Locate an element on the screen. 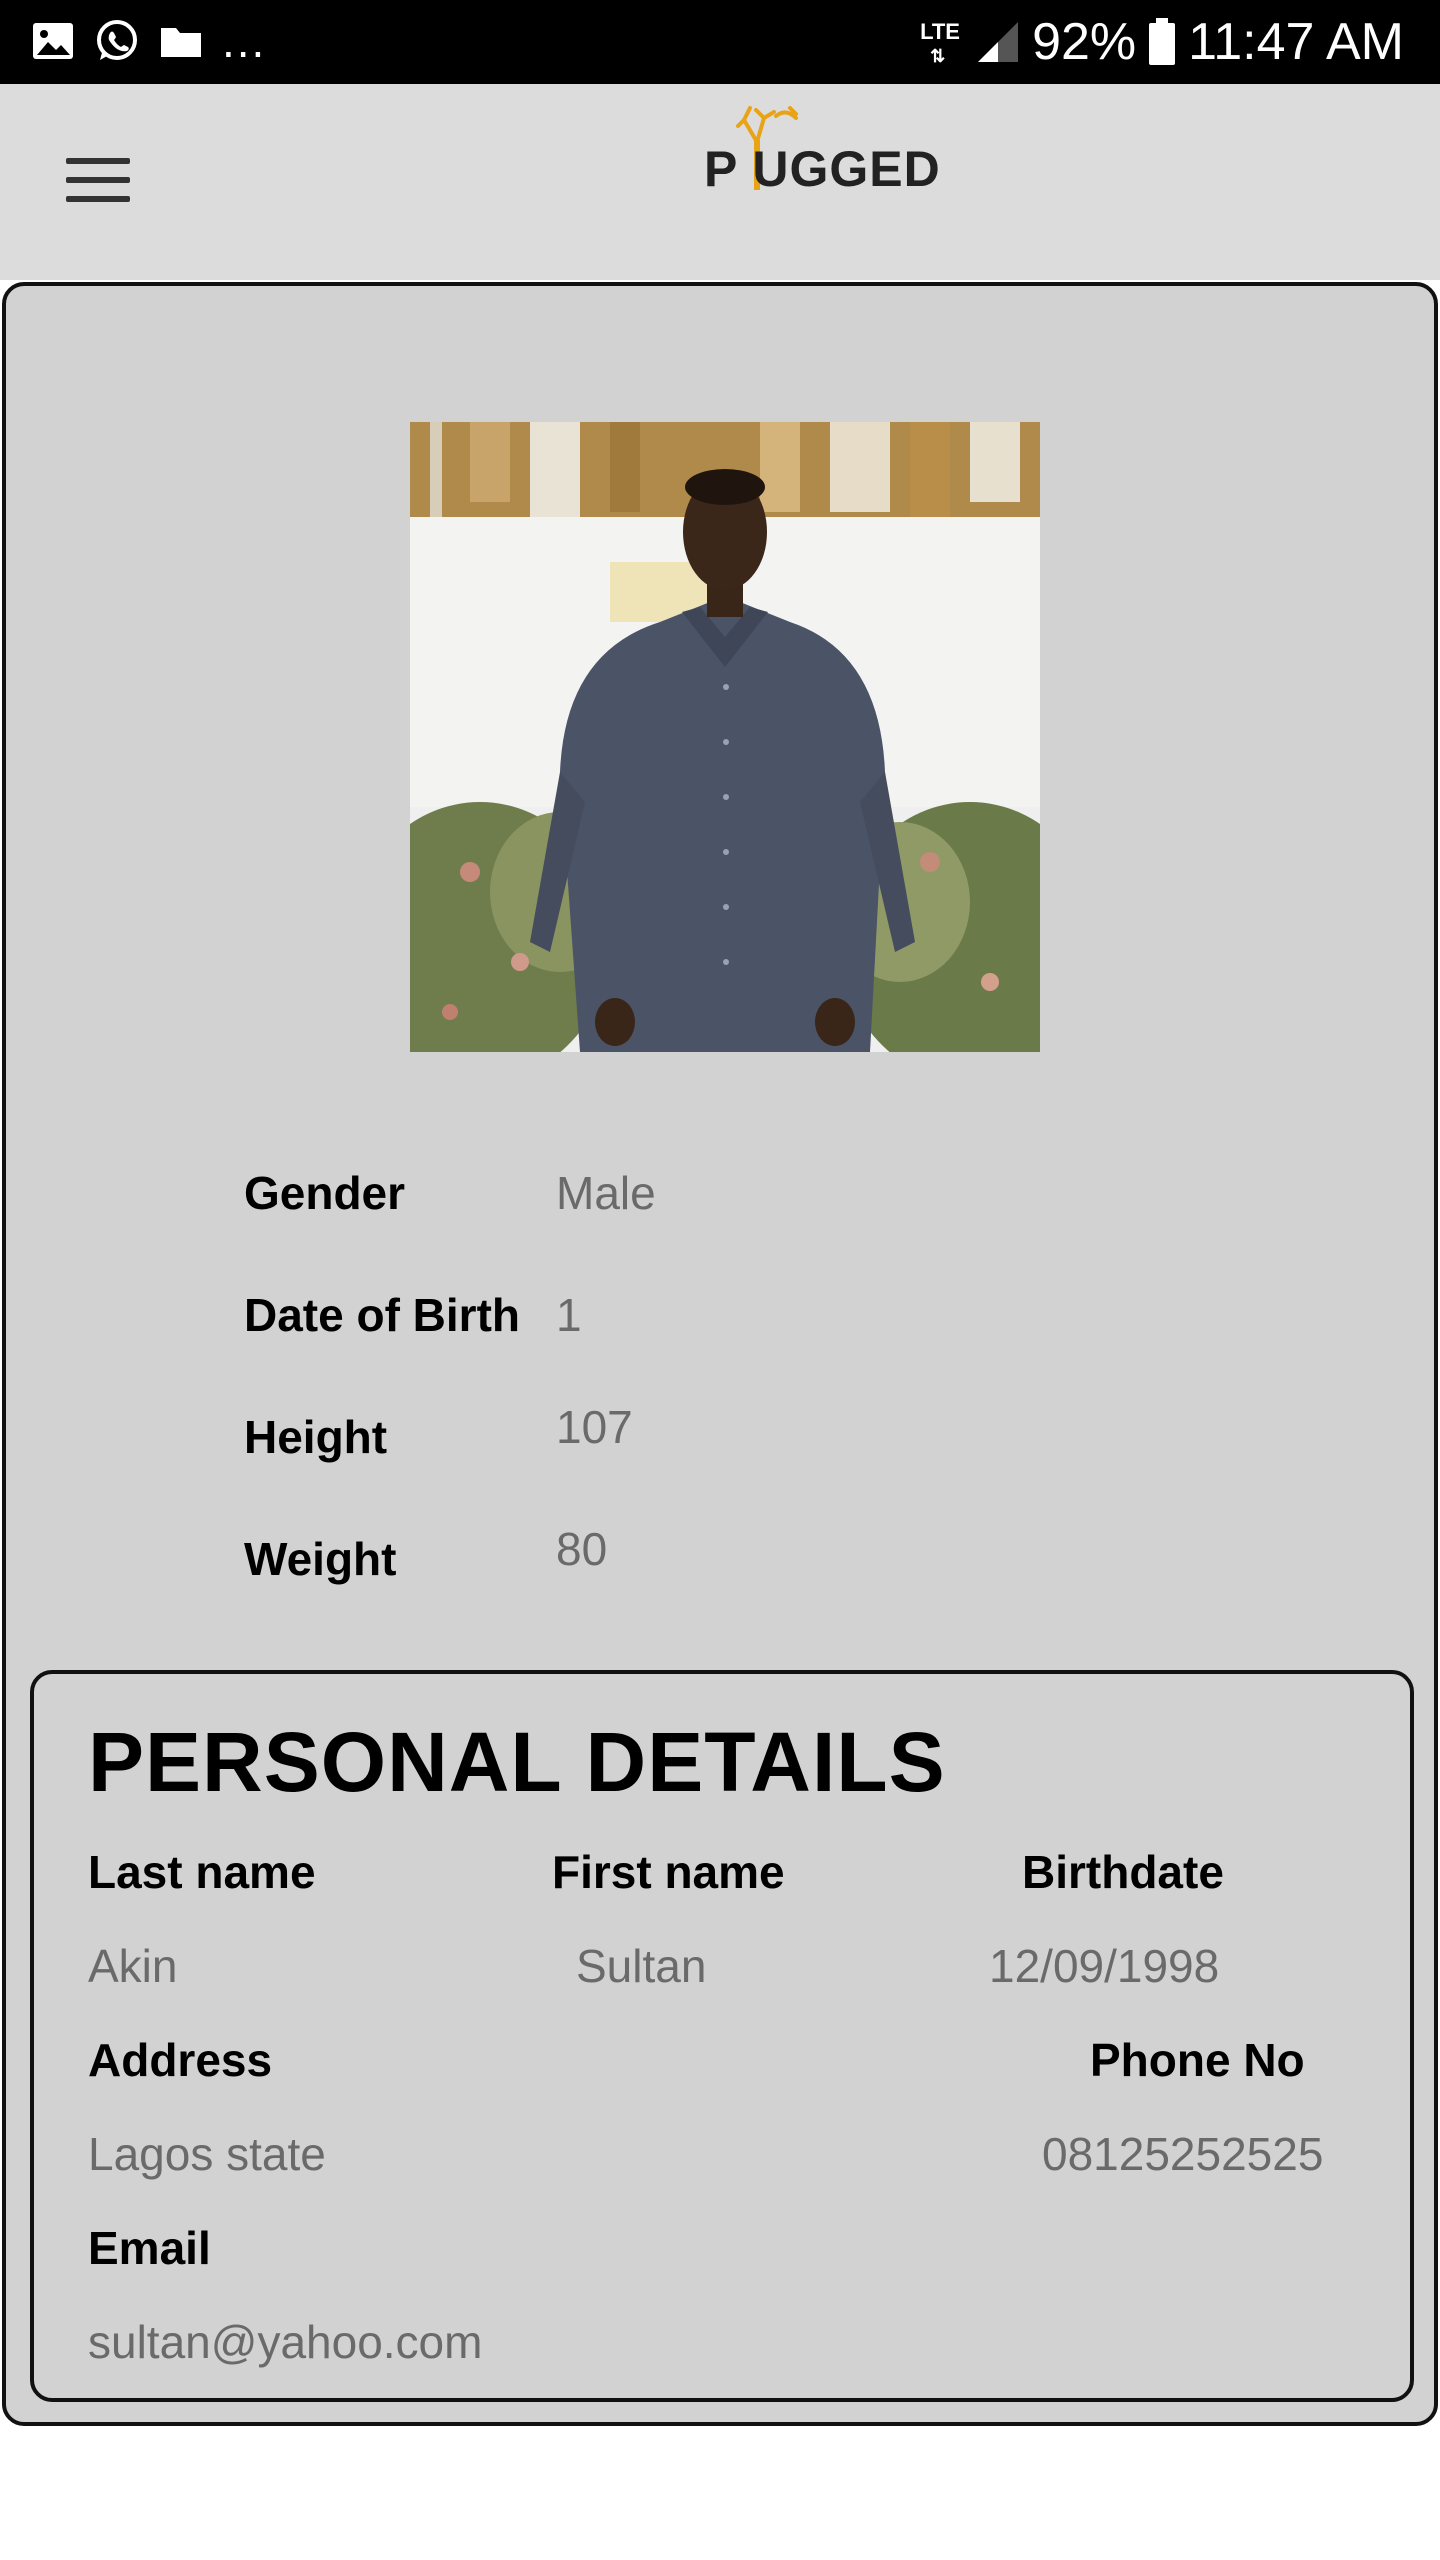 The image size is (1440, 2560). dob-value: 1 is located at coordinates (569, 1315).